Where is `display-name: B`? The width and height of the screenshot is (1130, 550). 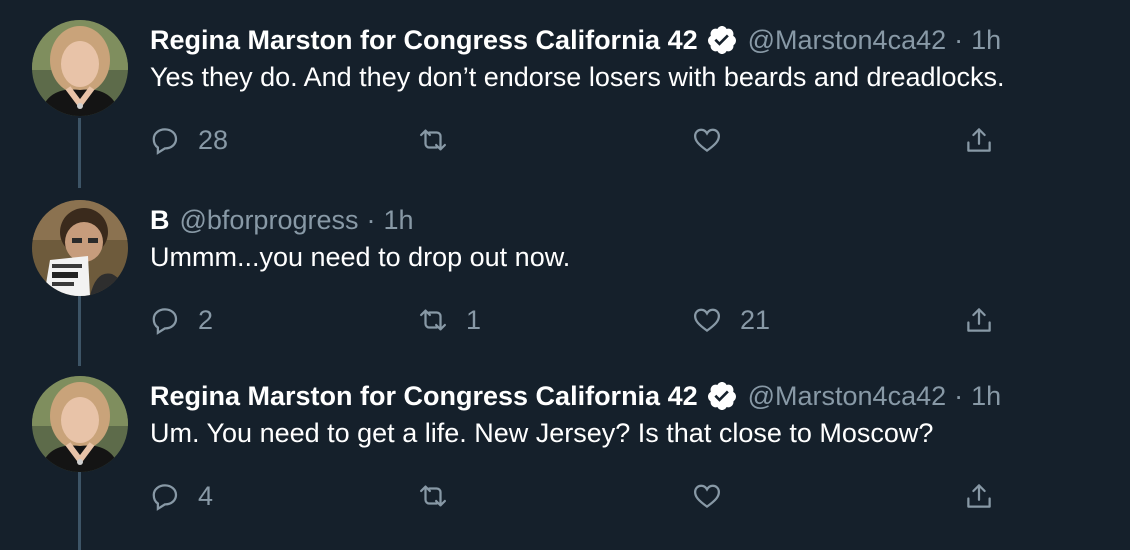 display-name: B is located at coordinates (160, 220).